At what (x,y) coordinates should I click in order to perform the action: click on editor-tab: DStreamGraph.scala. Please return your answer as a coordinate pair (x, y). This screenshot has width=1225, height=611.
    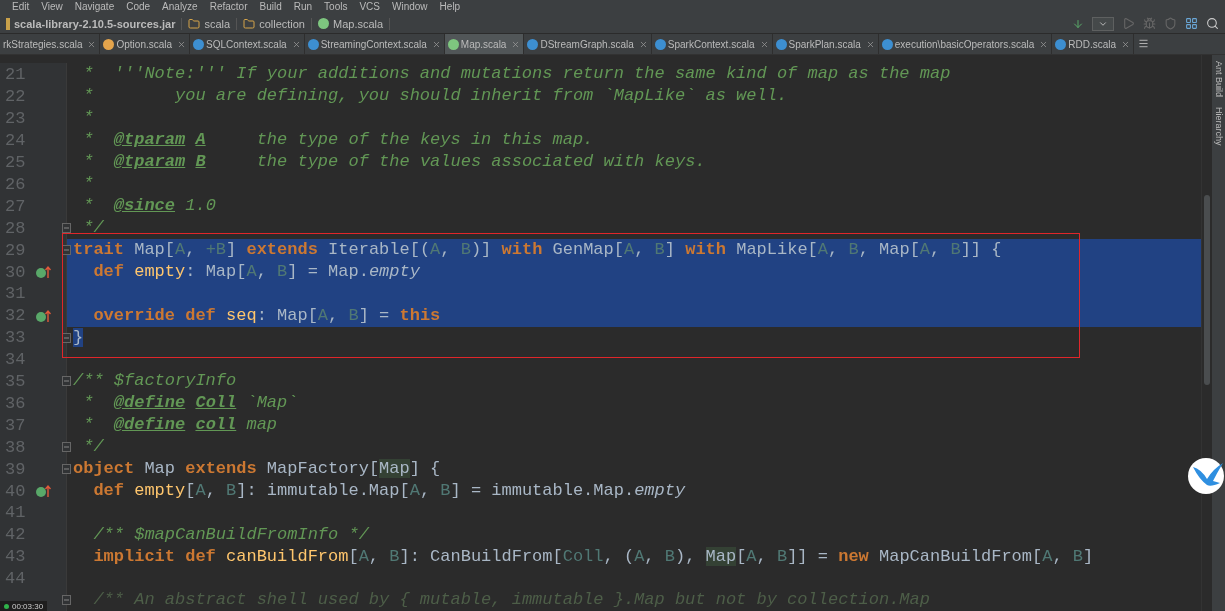
    Looking at the image, I should click on (588, 44).